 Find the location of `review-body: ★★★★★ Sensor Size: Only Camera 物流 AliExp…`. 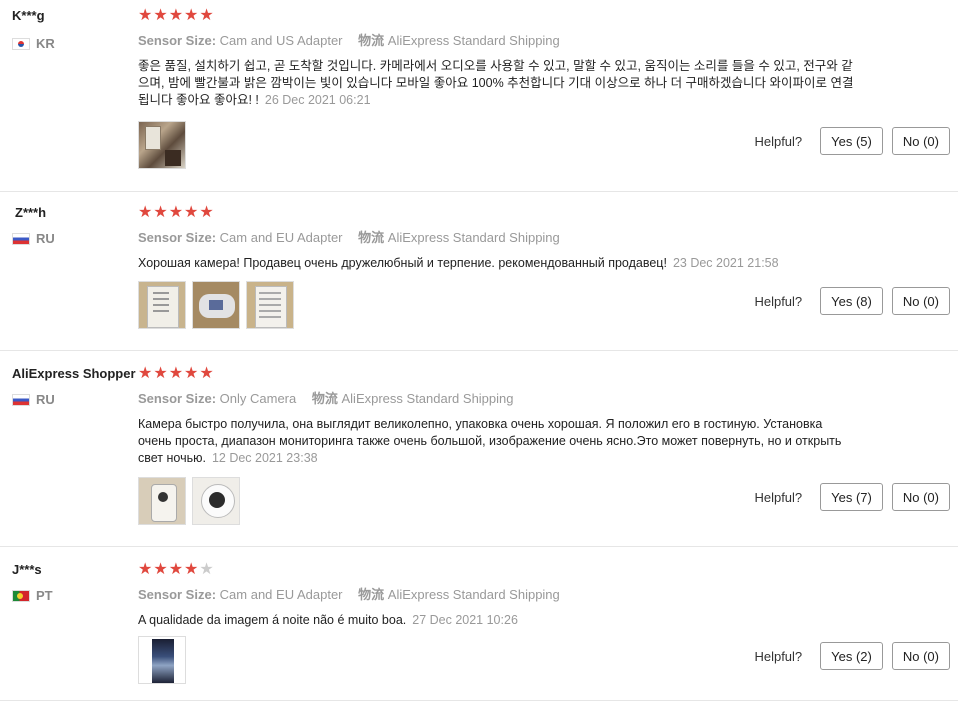

review-body: ★★★★★ Sensor Size: Only Camera 物流 AliExp… is located at coordinates (498, 416).